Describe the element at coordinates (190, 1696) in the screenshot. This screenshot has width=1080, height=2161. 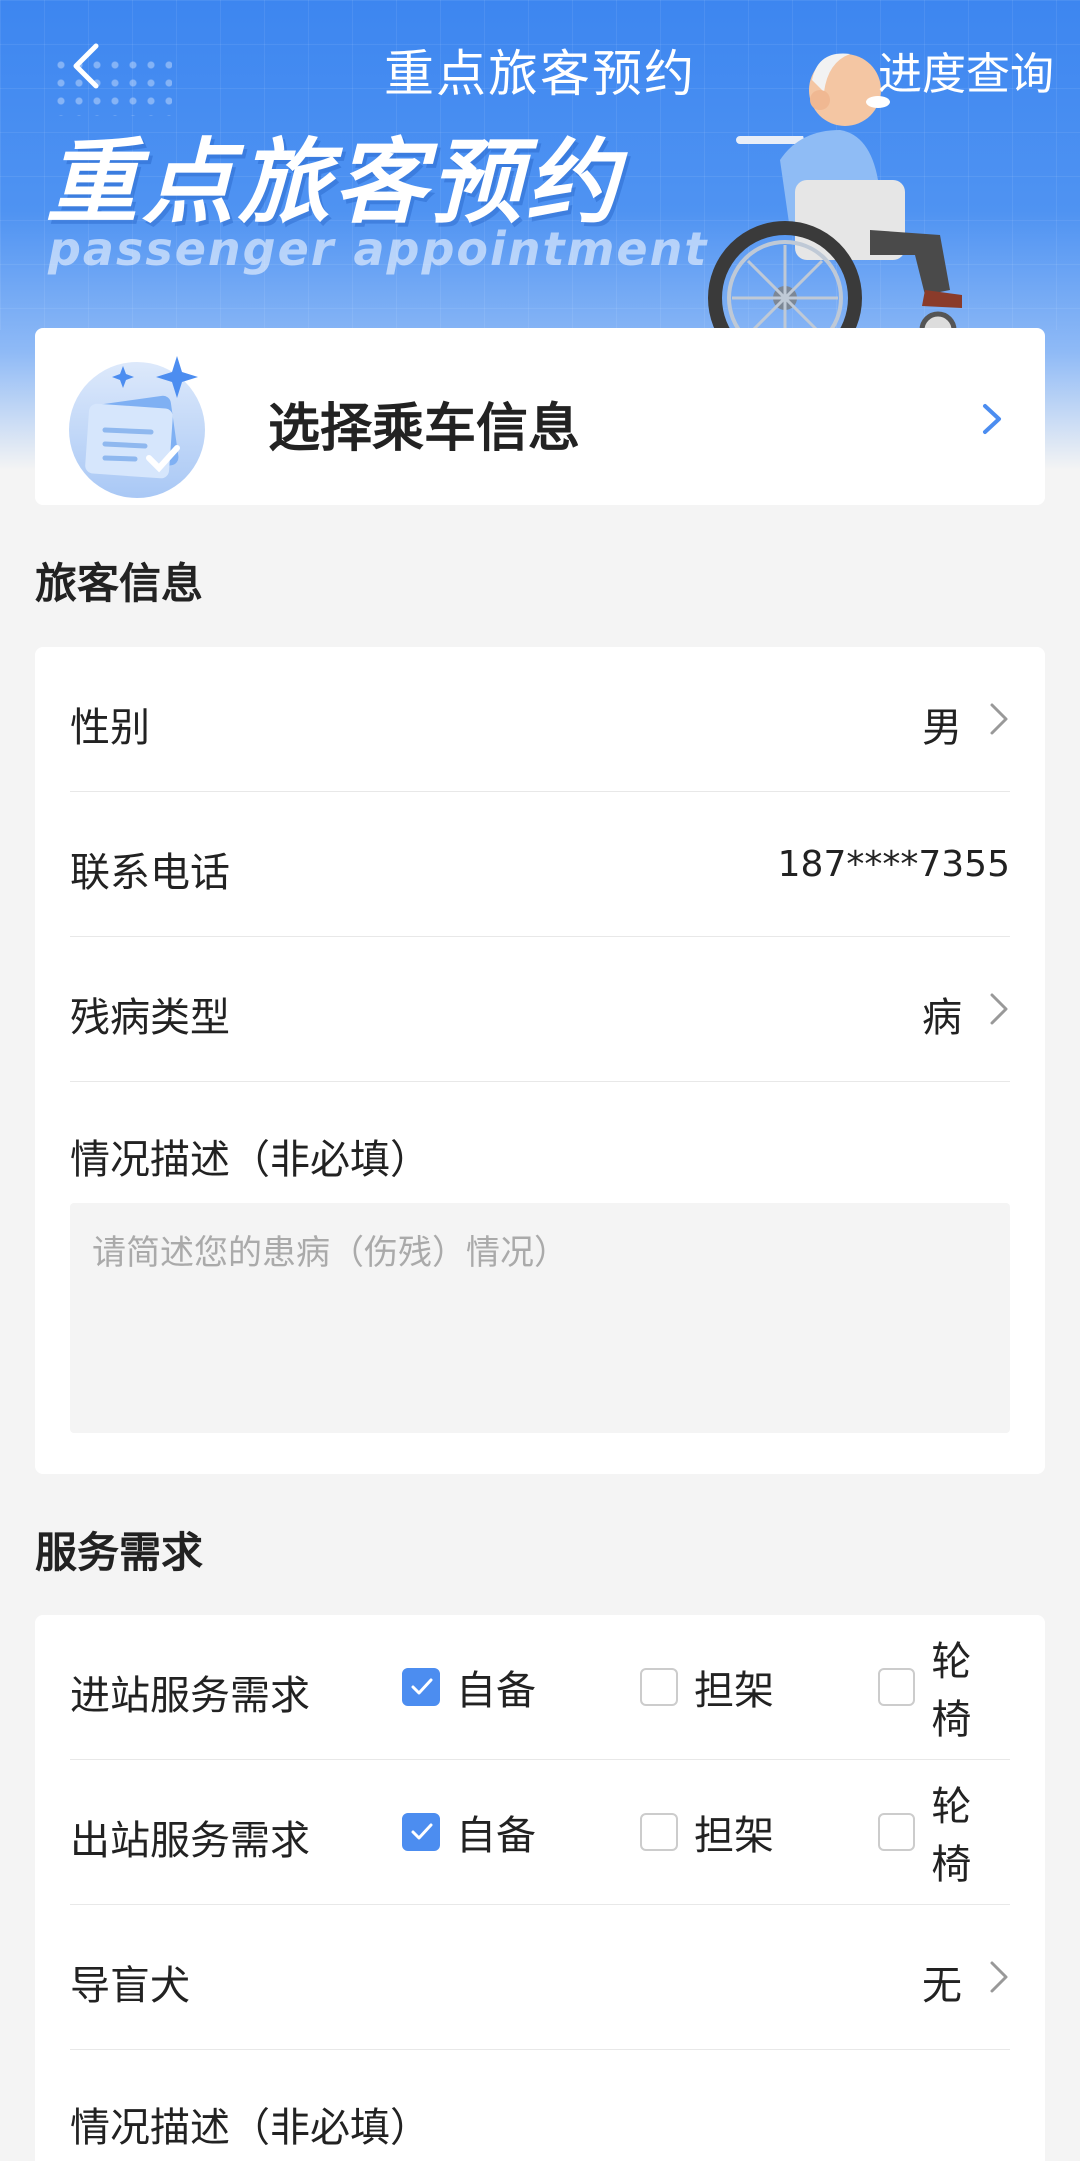
I see `entry-service-label: 进站服务需求` at that location.